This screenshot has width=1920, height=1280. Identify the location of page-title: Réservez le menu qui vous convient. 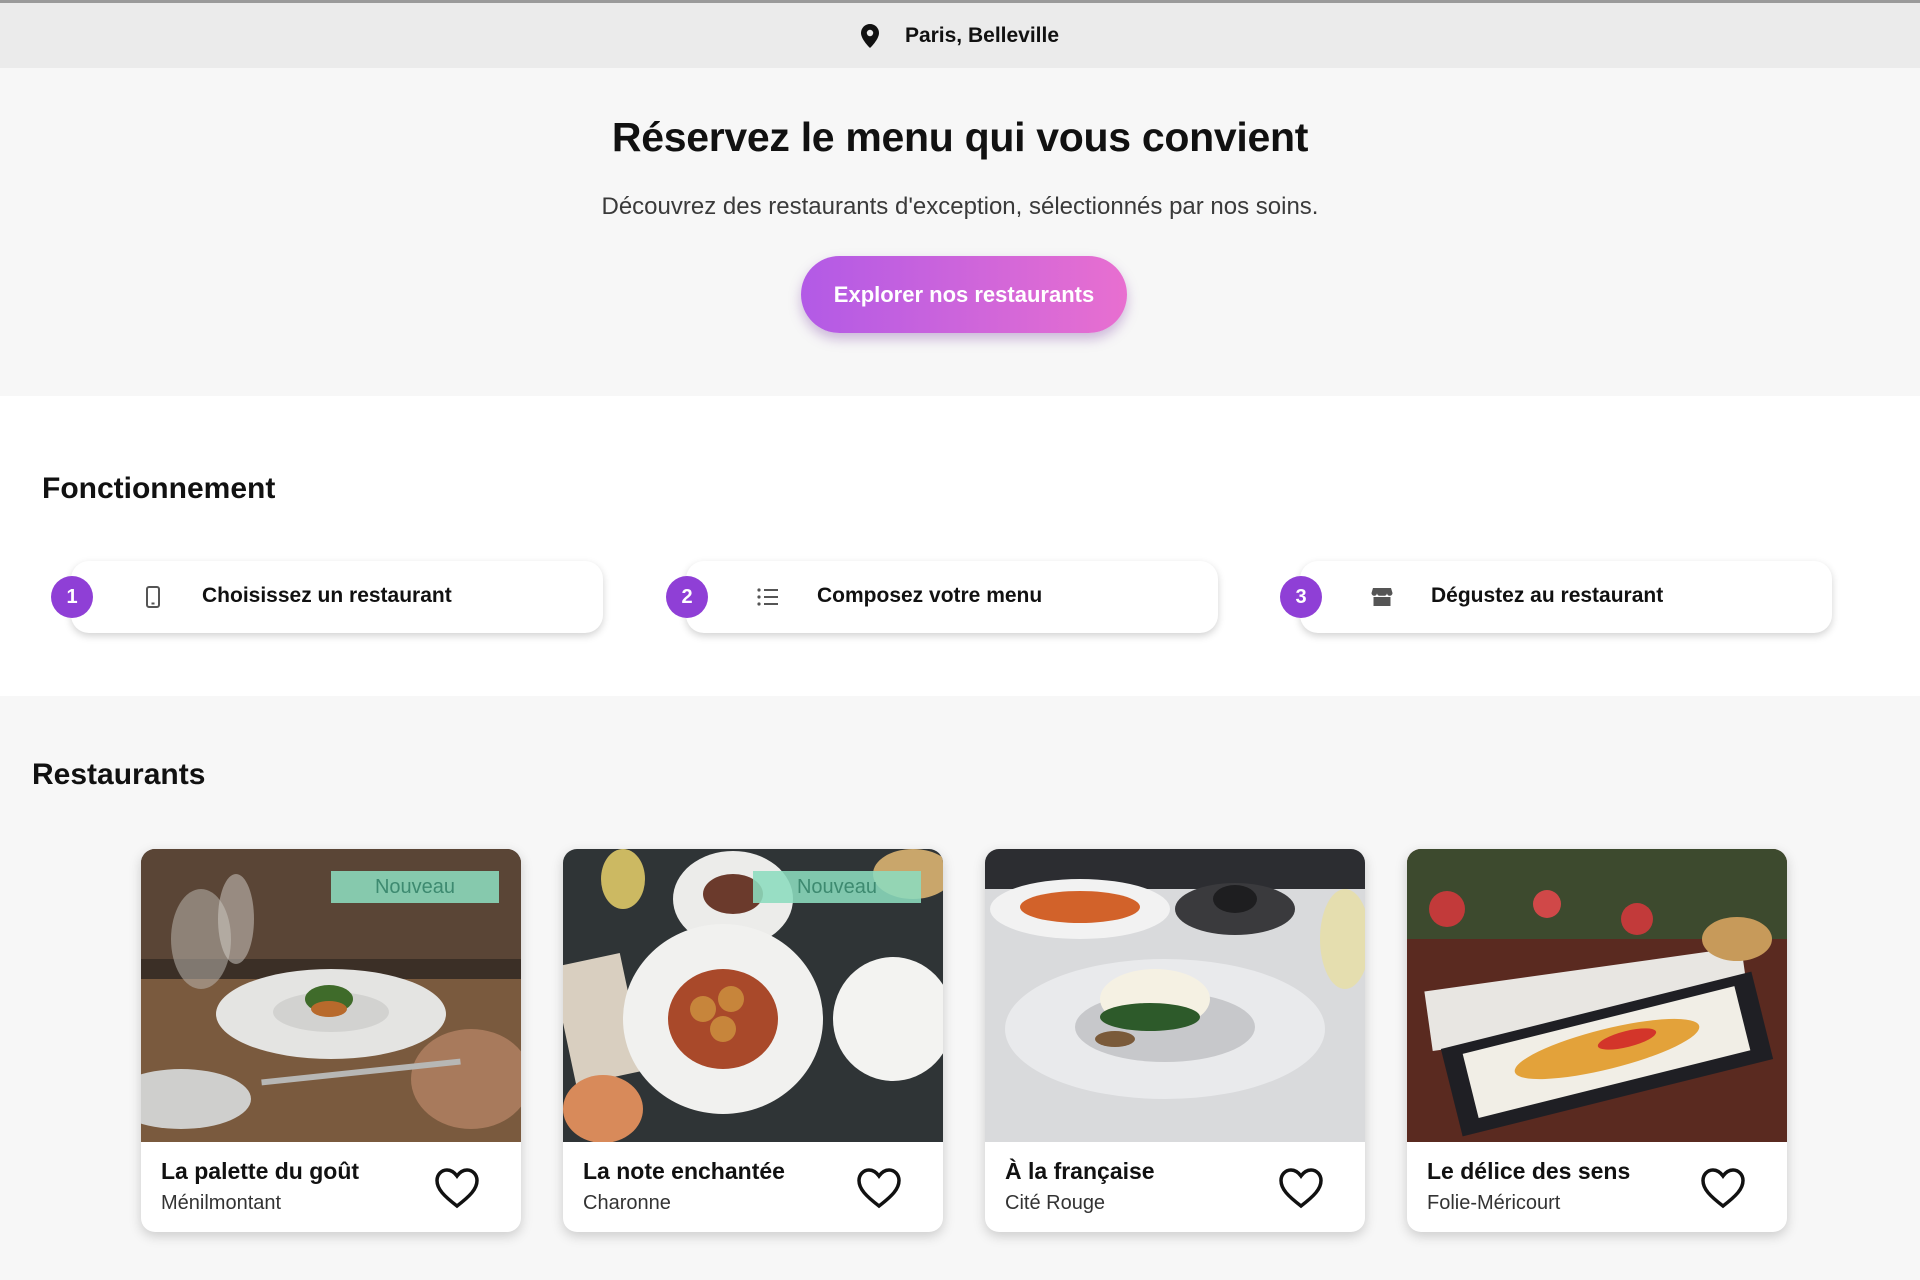
(960, 137).